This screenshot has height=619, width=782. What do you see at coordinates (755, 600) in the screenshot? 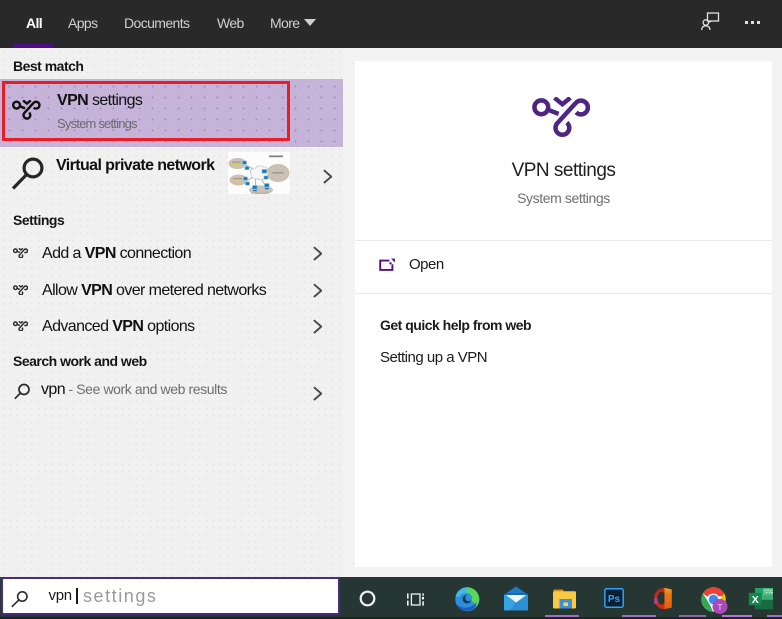
I see `svg-text: X` at bounding box center [755, 600].